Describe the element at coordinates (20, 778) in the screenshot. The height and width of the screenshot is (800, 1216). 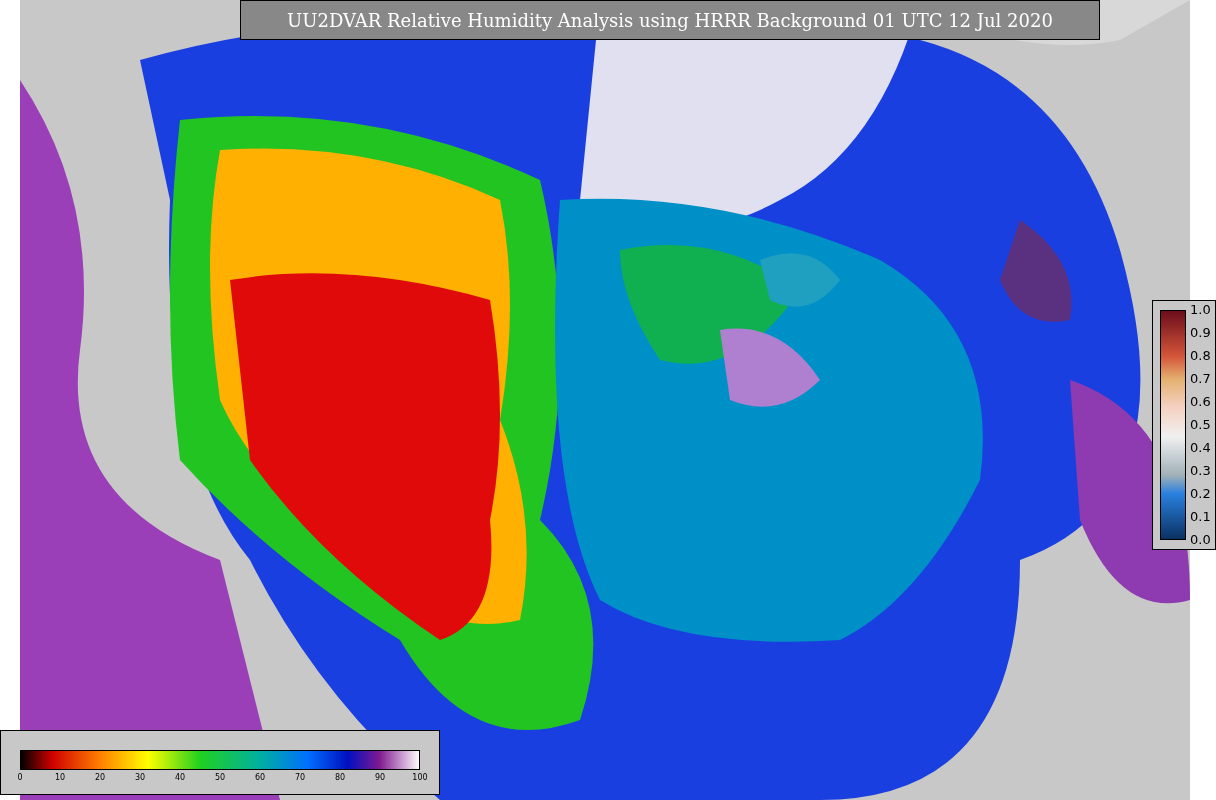
I see `tick-label: 0` at that location.